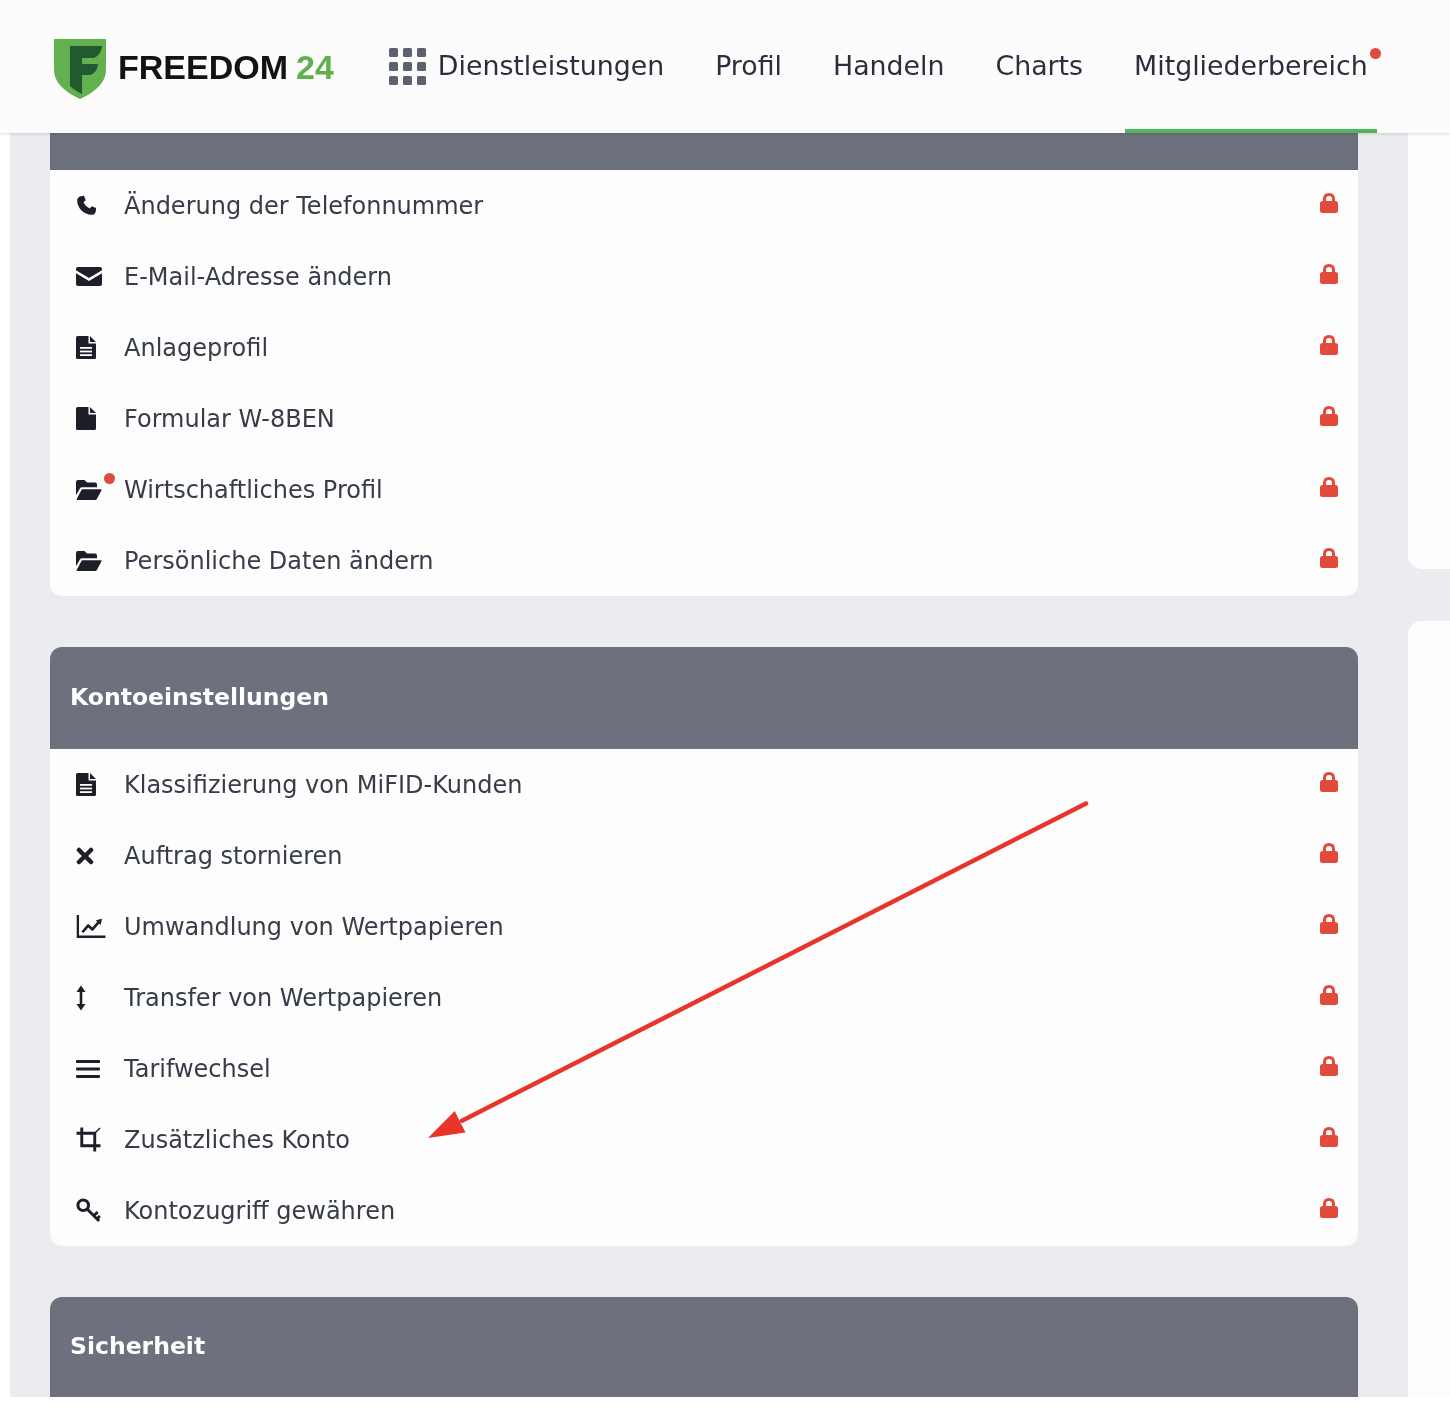 The width and height of the screenshot is (1450, 1410). Describe the element at coordinates (88, 1068) in the screenshot. I see `three-lines-icon` at that location.